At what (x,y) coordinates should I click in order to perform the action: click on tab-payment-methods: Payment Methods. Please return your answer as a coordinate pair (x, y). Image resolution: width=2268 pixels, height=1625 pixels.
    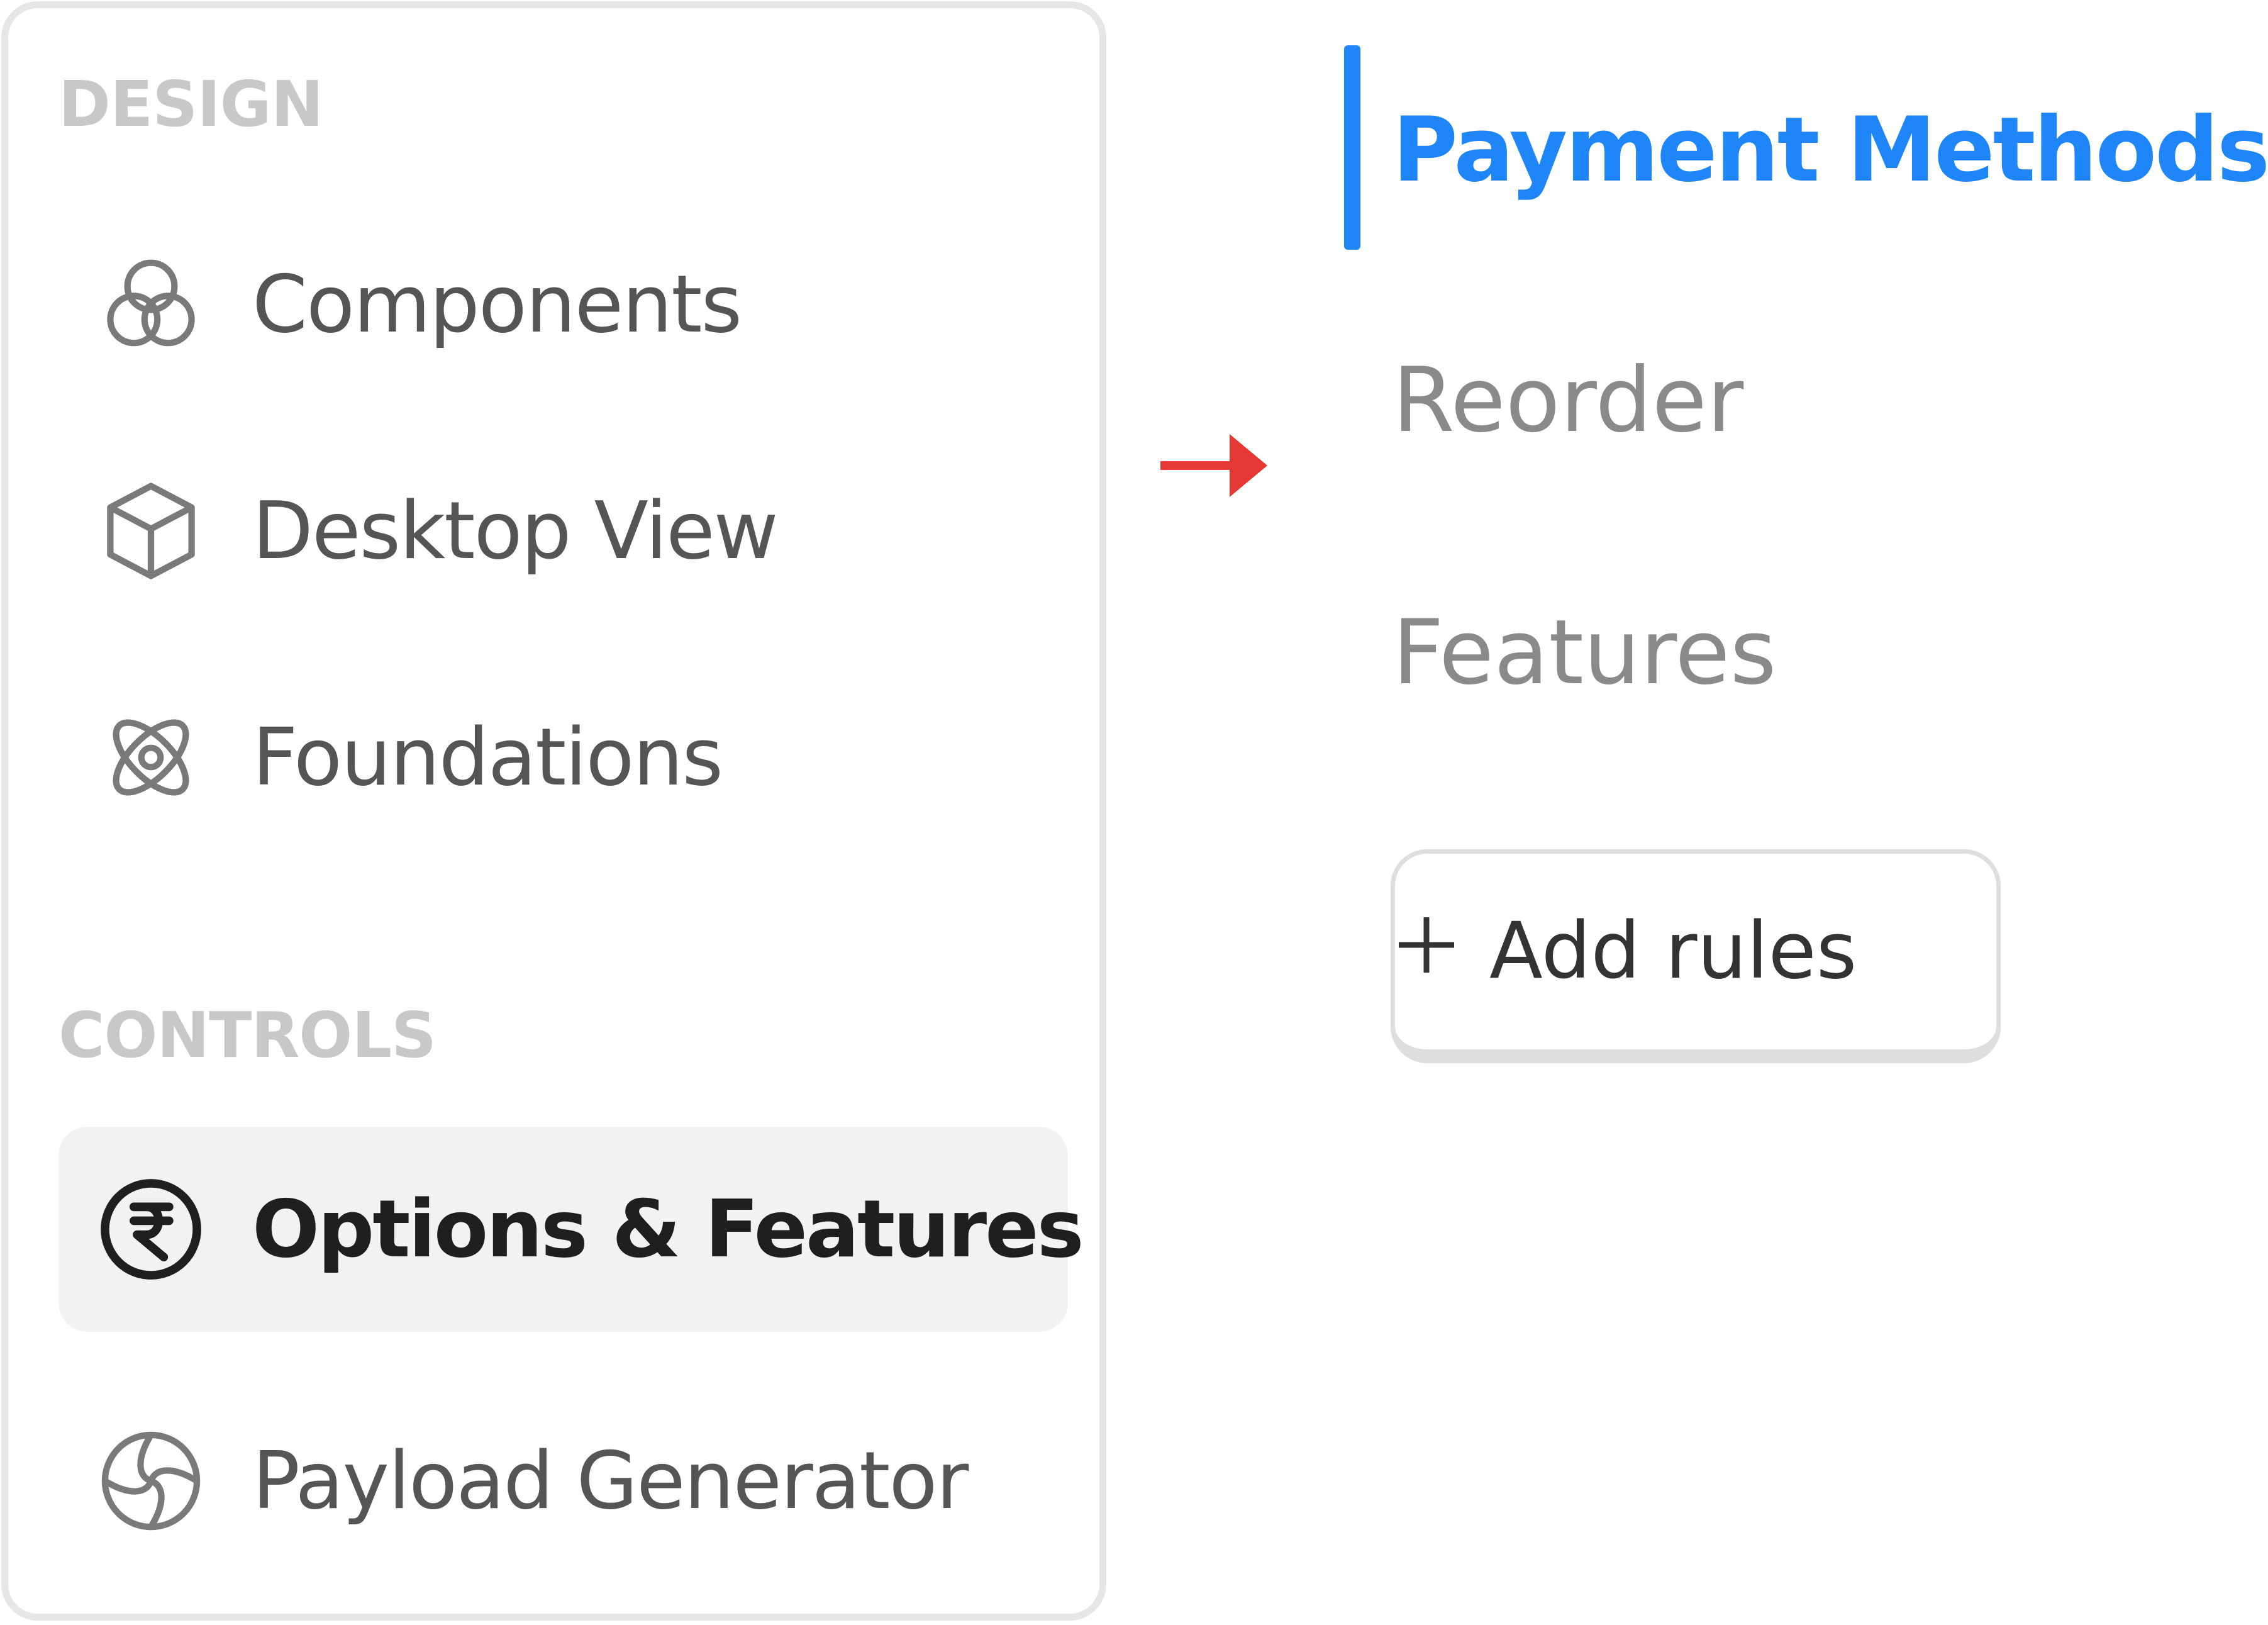
    Looking at the image, I should click on (1830, 150).